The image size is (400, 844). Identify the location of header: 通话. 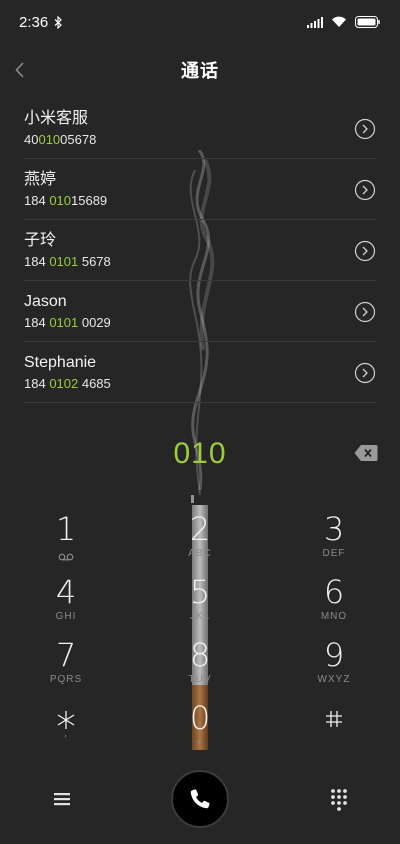
(200, 70).